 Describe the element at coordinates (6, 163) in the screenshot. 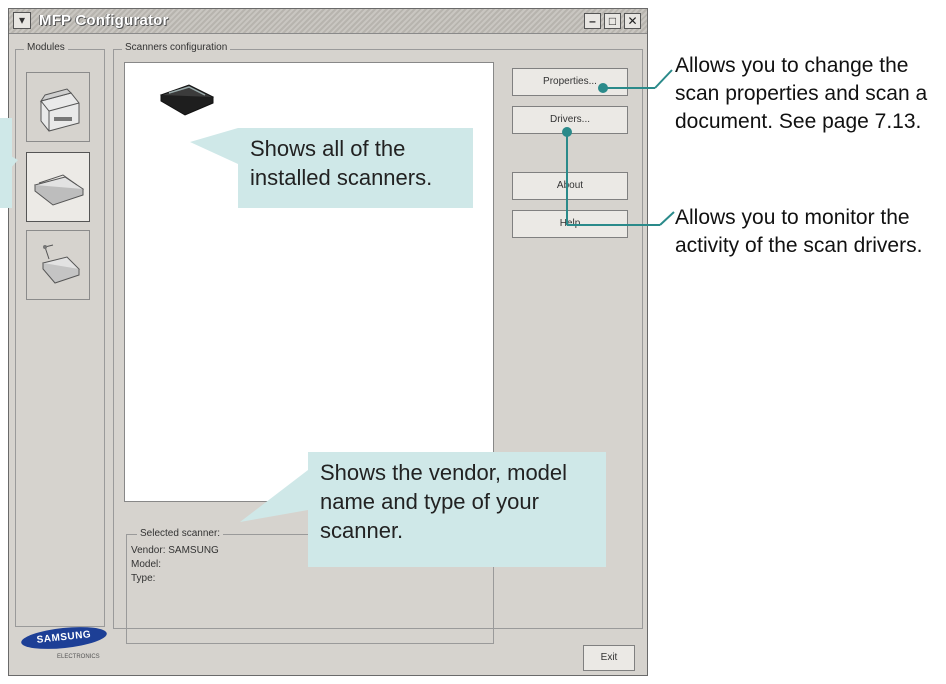

I see `module-callout-partial` at that location.